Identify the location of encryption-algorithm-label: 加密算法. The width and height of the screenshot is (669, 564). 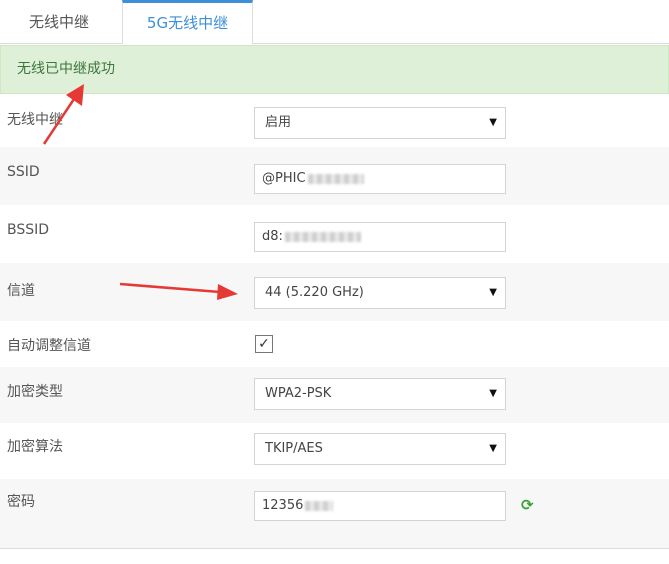
(35, 447).